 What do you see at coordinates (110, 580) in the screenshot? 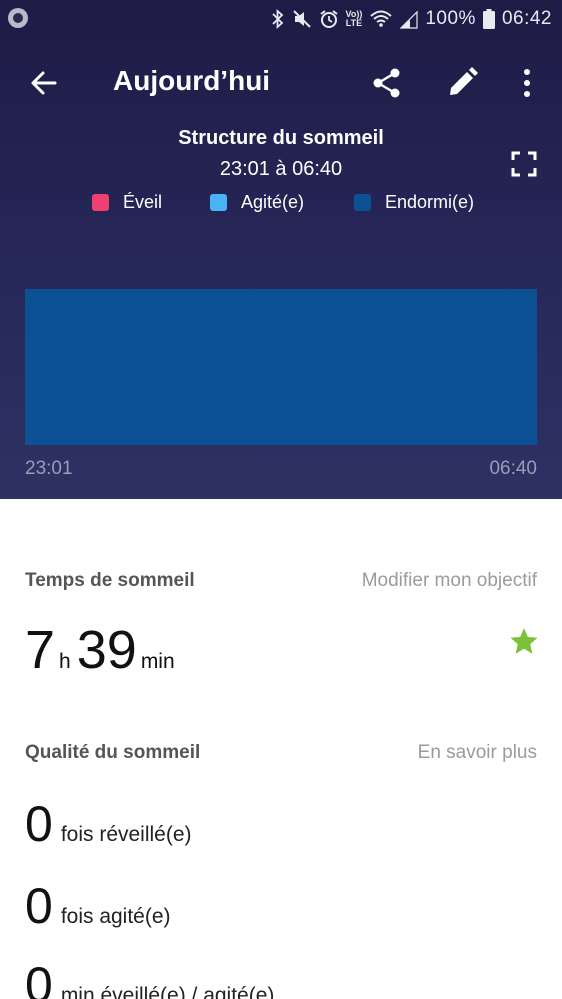
I see `sleep-time-label: Temps de sommeil` at bounding box center [110, 580].